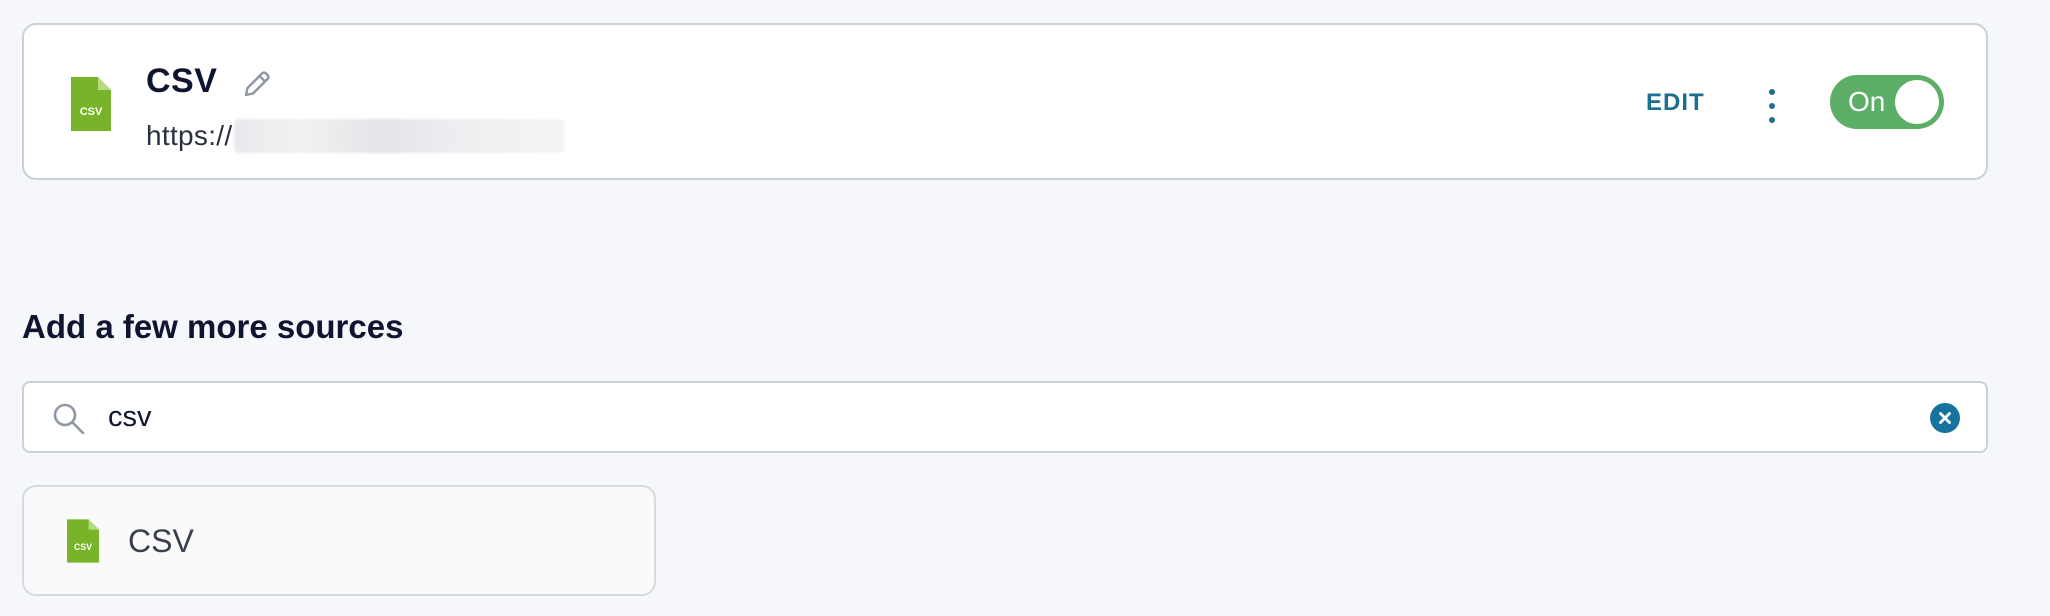 The image size is (2050, 616). I want to click on source-url-prefix: https://, so click(189, 135).